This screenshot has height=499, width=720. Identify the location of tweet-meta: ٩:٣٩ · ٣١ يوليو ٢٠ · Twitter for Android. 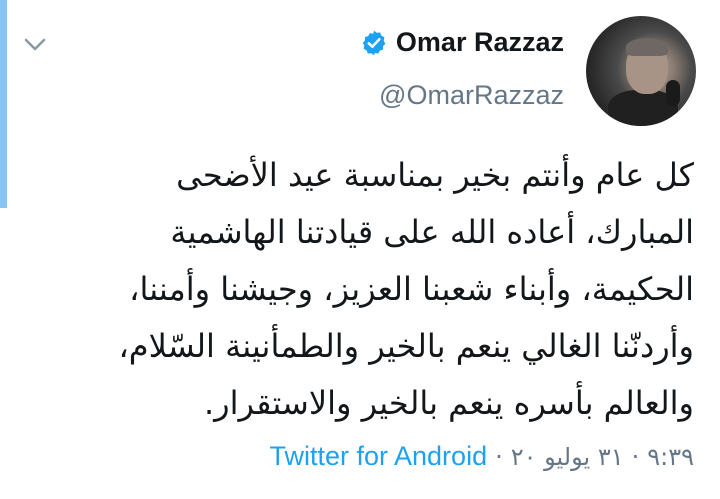
(481, 456).